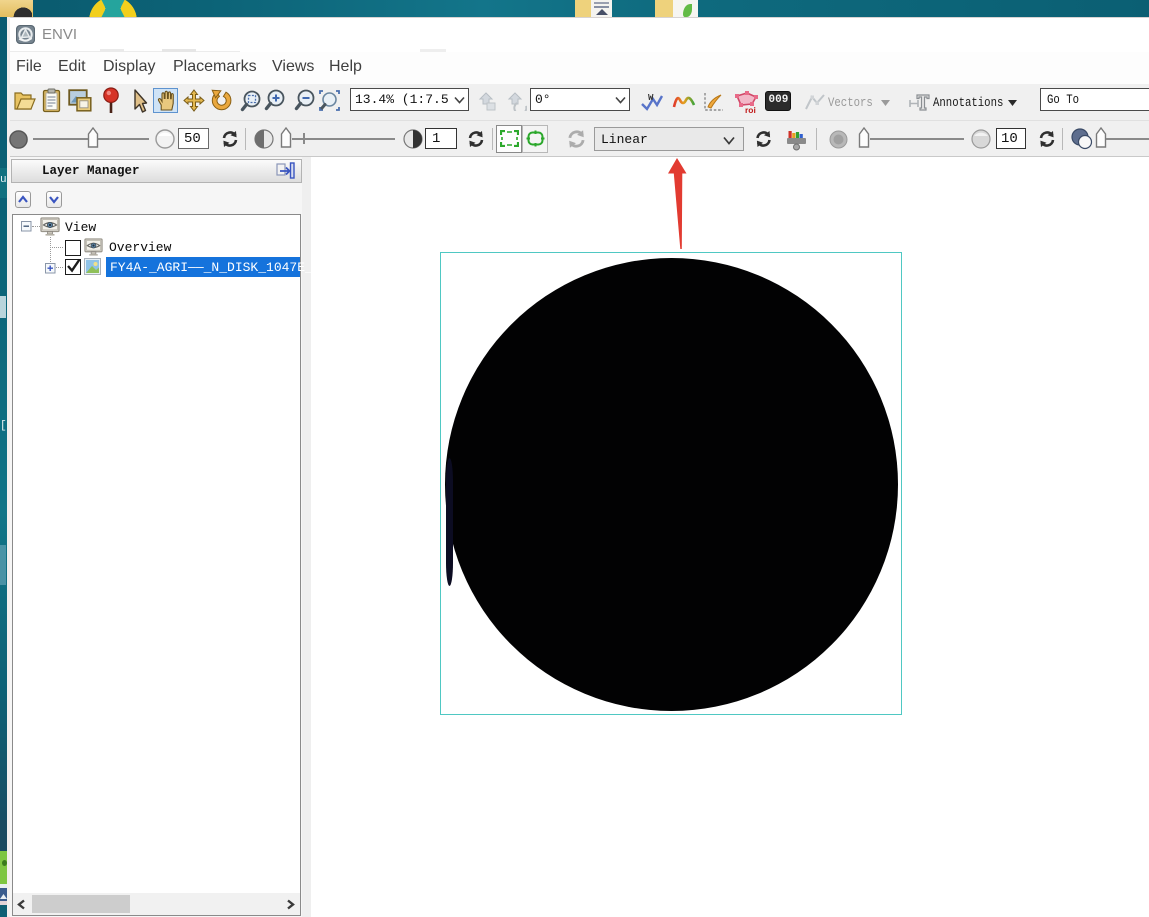 Image resolution: width=1149 pixels, height=917 pixels. I want to click on svg-text: roi, so click(750, 109).